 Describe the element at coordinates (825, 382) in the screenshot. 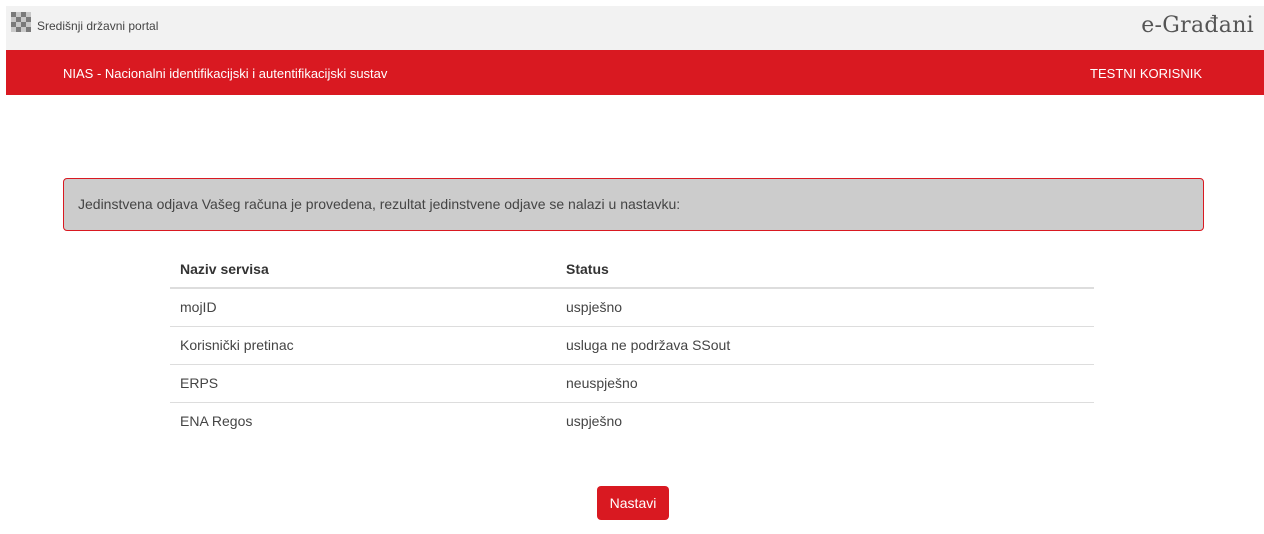

I see `status-cell: neuspješno` at that location.